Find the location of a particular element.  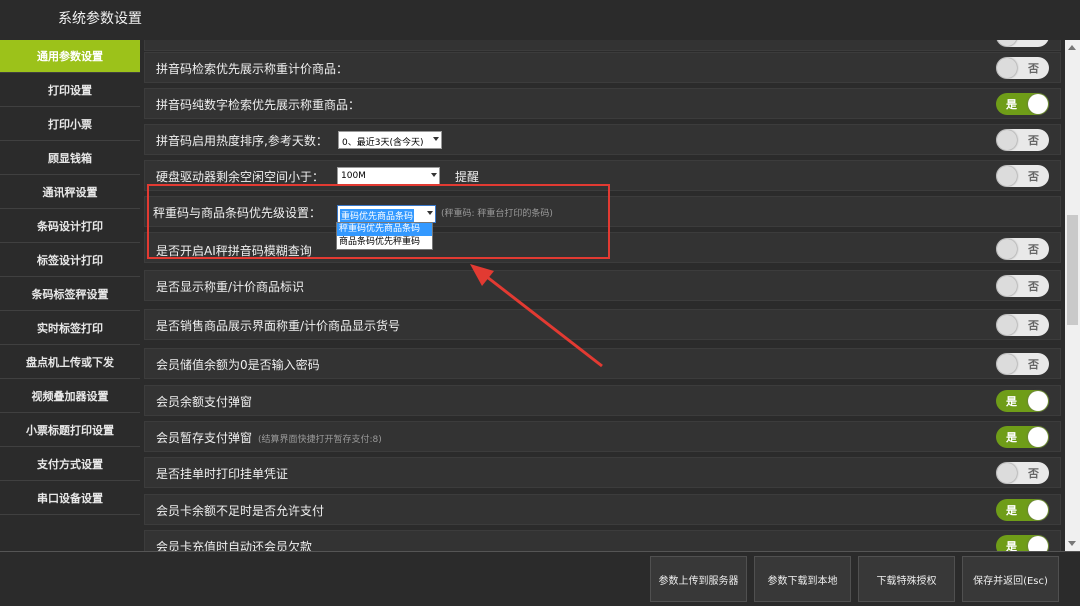

sidebar-item-receipt: 打印小票 is located at coordinates (70, 124).